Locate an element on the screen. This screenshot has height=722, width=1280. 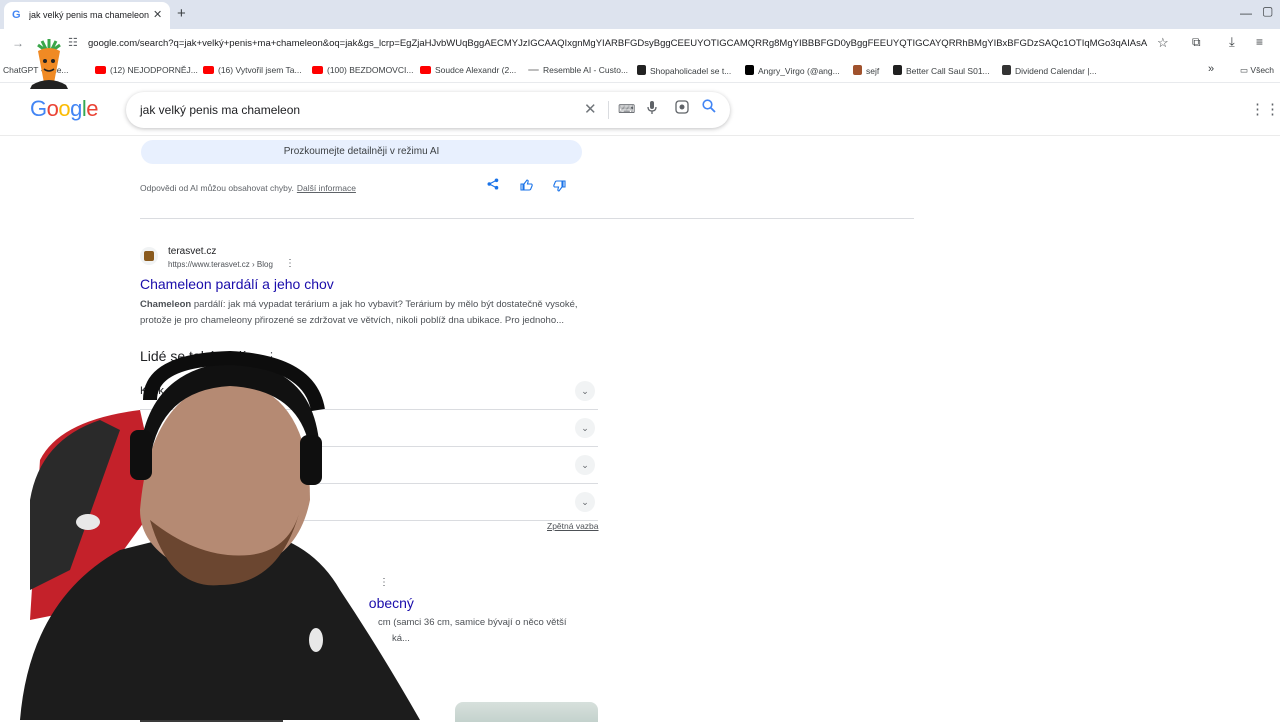
share-icon is located at coordinates (493, 185).